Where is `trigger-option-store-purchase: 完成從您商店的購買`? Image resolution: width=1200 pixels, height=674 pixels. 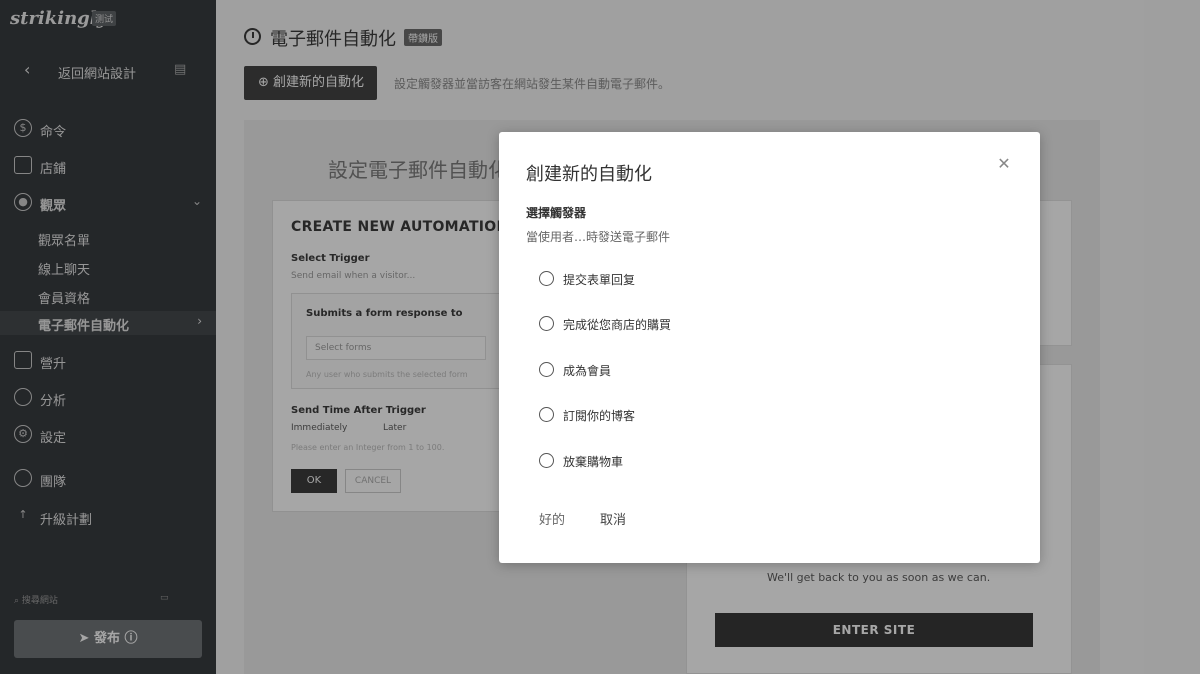
trigger-option-store-purchase: 完成從您商店的購買 is located at coordinates (689, 324).